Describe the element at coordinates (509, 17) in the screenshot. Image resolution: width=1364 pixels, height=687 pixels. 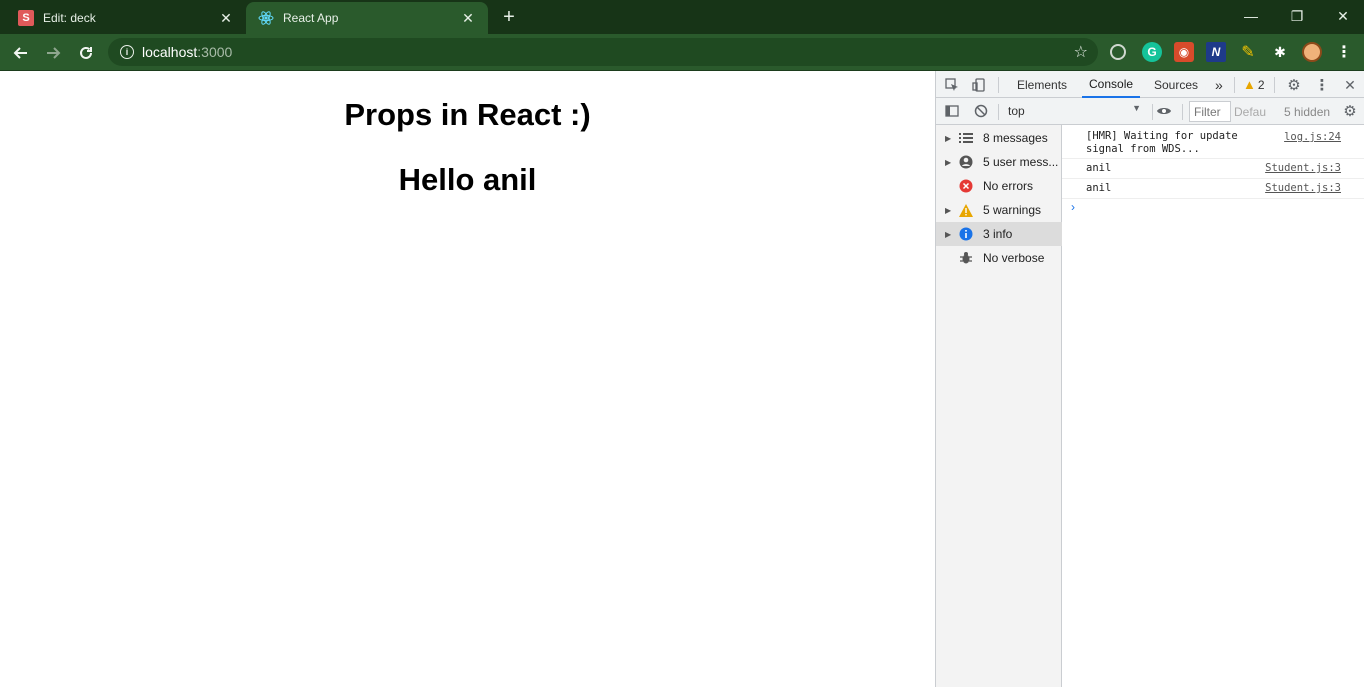
I see `new-tab-button: +` at that location.